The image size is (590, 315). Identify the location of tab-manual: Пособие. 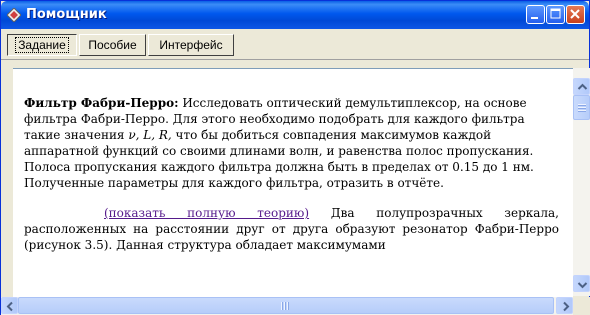
(112, 45).